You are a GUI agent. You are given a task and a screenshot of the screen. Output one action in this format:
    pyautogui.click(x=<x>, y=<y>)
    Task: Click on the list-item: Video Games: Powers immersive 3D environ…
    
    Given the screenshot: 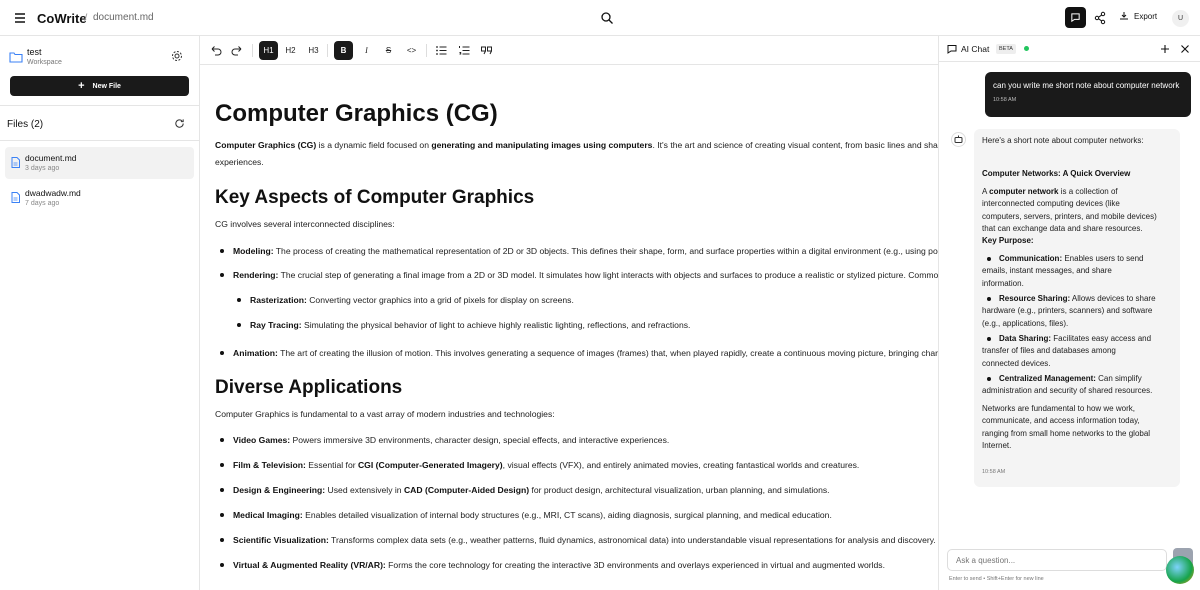 What is the action you would take?
    pyautogui.click(x=444, y=440)
    